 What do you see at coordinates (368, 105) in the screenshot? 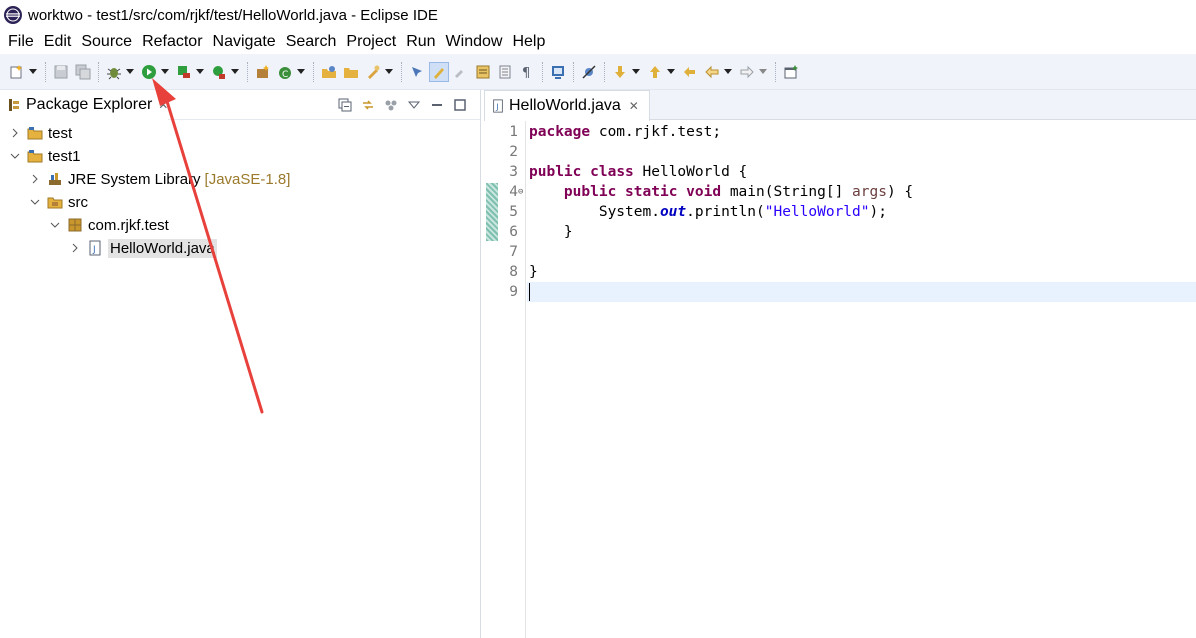
I see `link-with-editor-icon` at bounding box center [368, 105].